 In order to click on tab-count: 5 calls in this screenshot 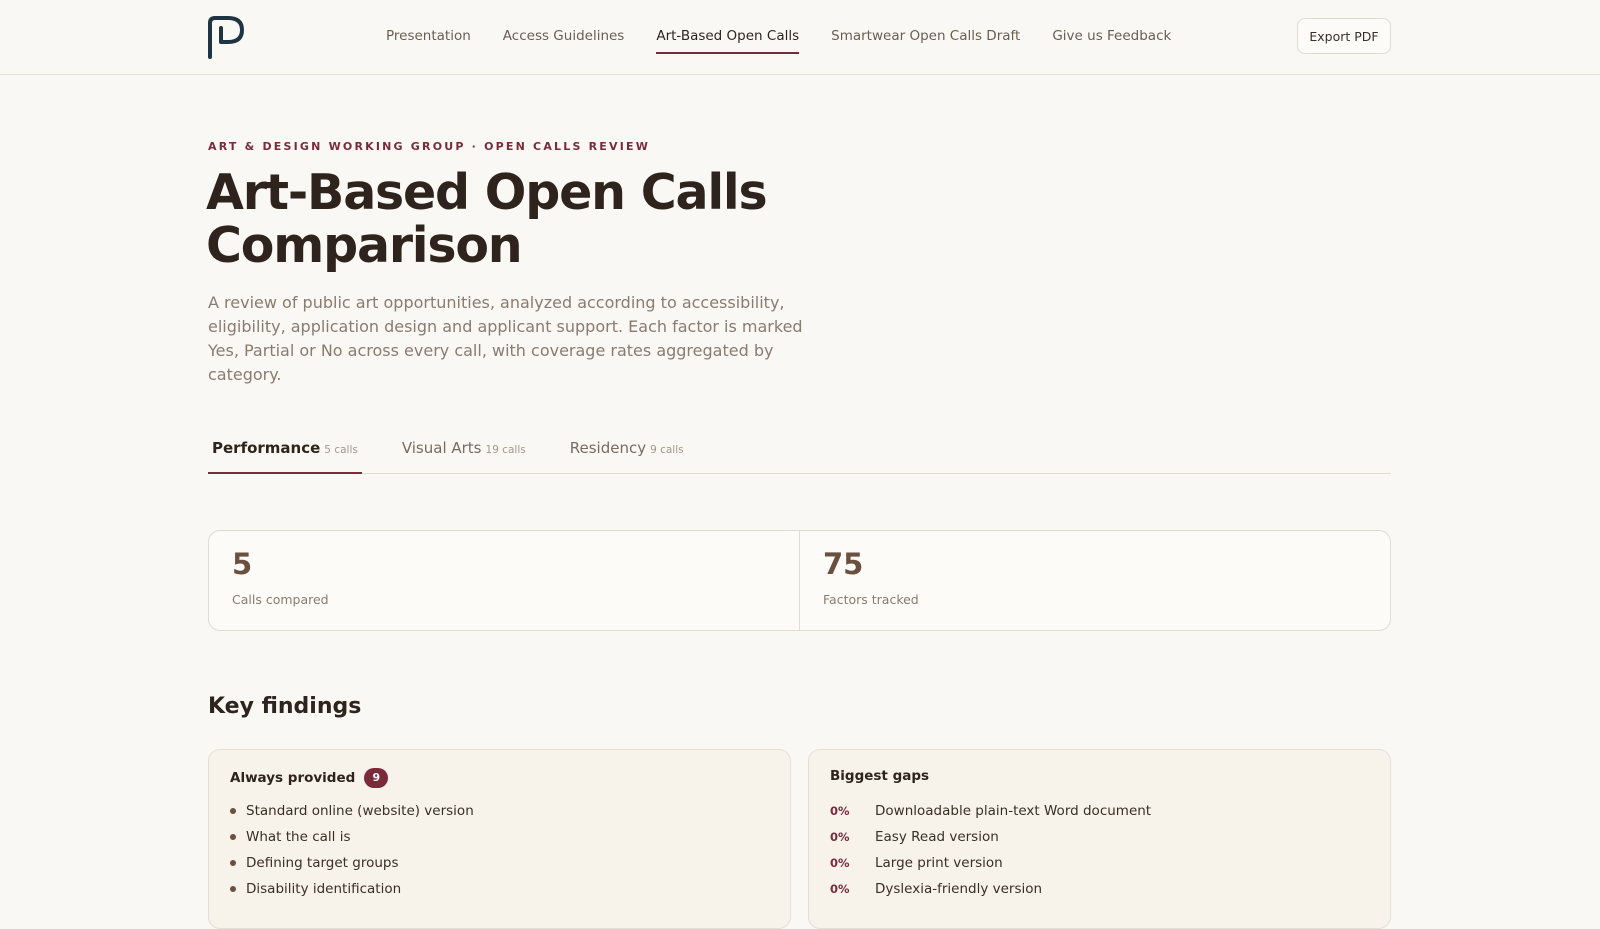, I will do `click(341, 450)`.